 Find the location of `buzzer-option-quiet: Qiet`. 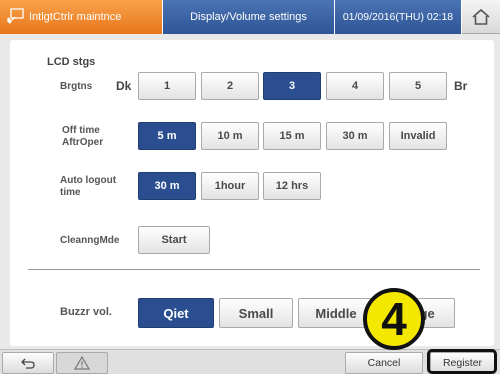

buzzer-option-quiet: Qiet is located at coordinates (176, 313).